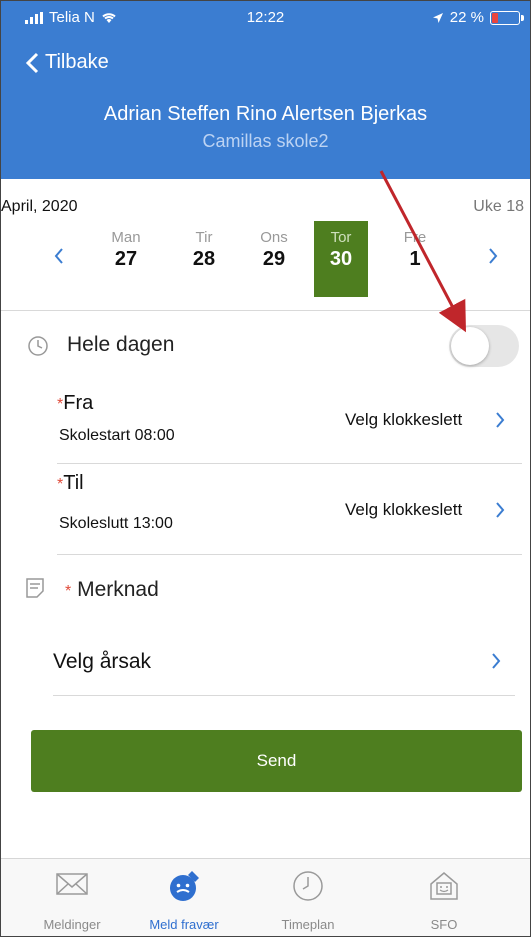  I want to click on report-absence-icon, so click(184, 886).